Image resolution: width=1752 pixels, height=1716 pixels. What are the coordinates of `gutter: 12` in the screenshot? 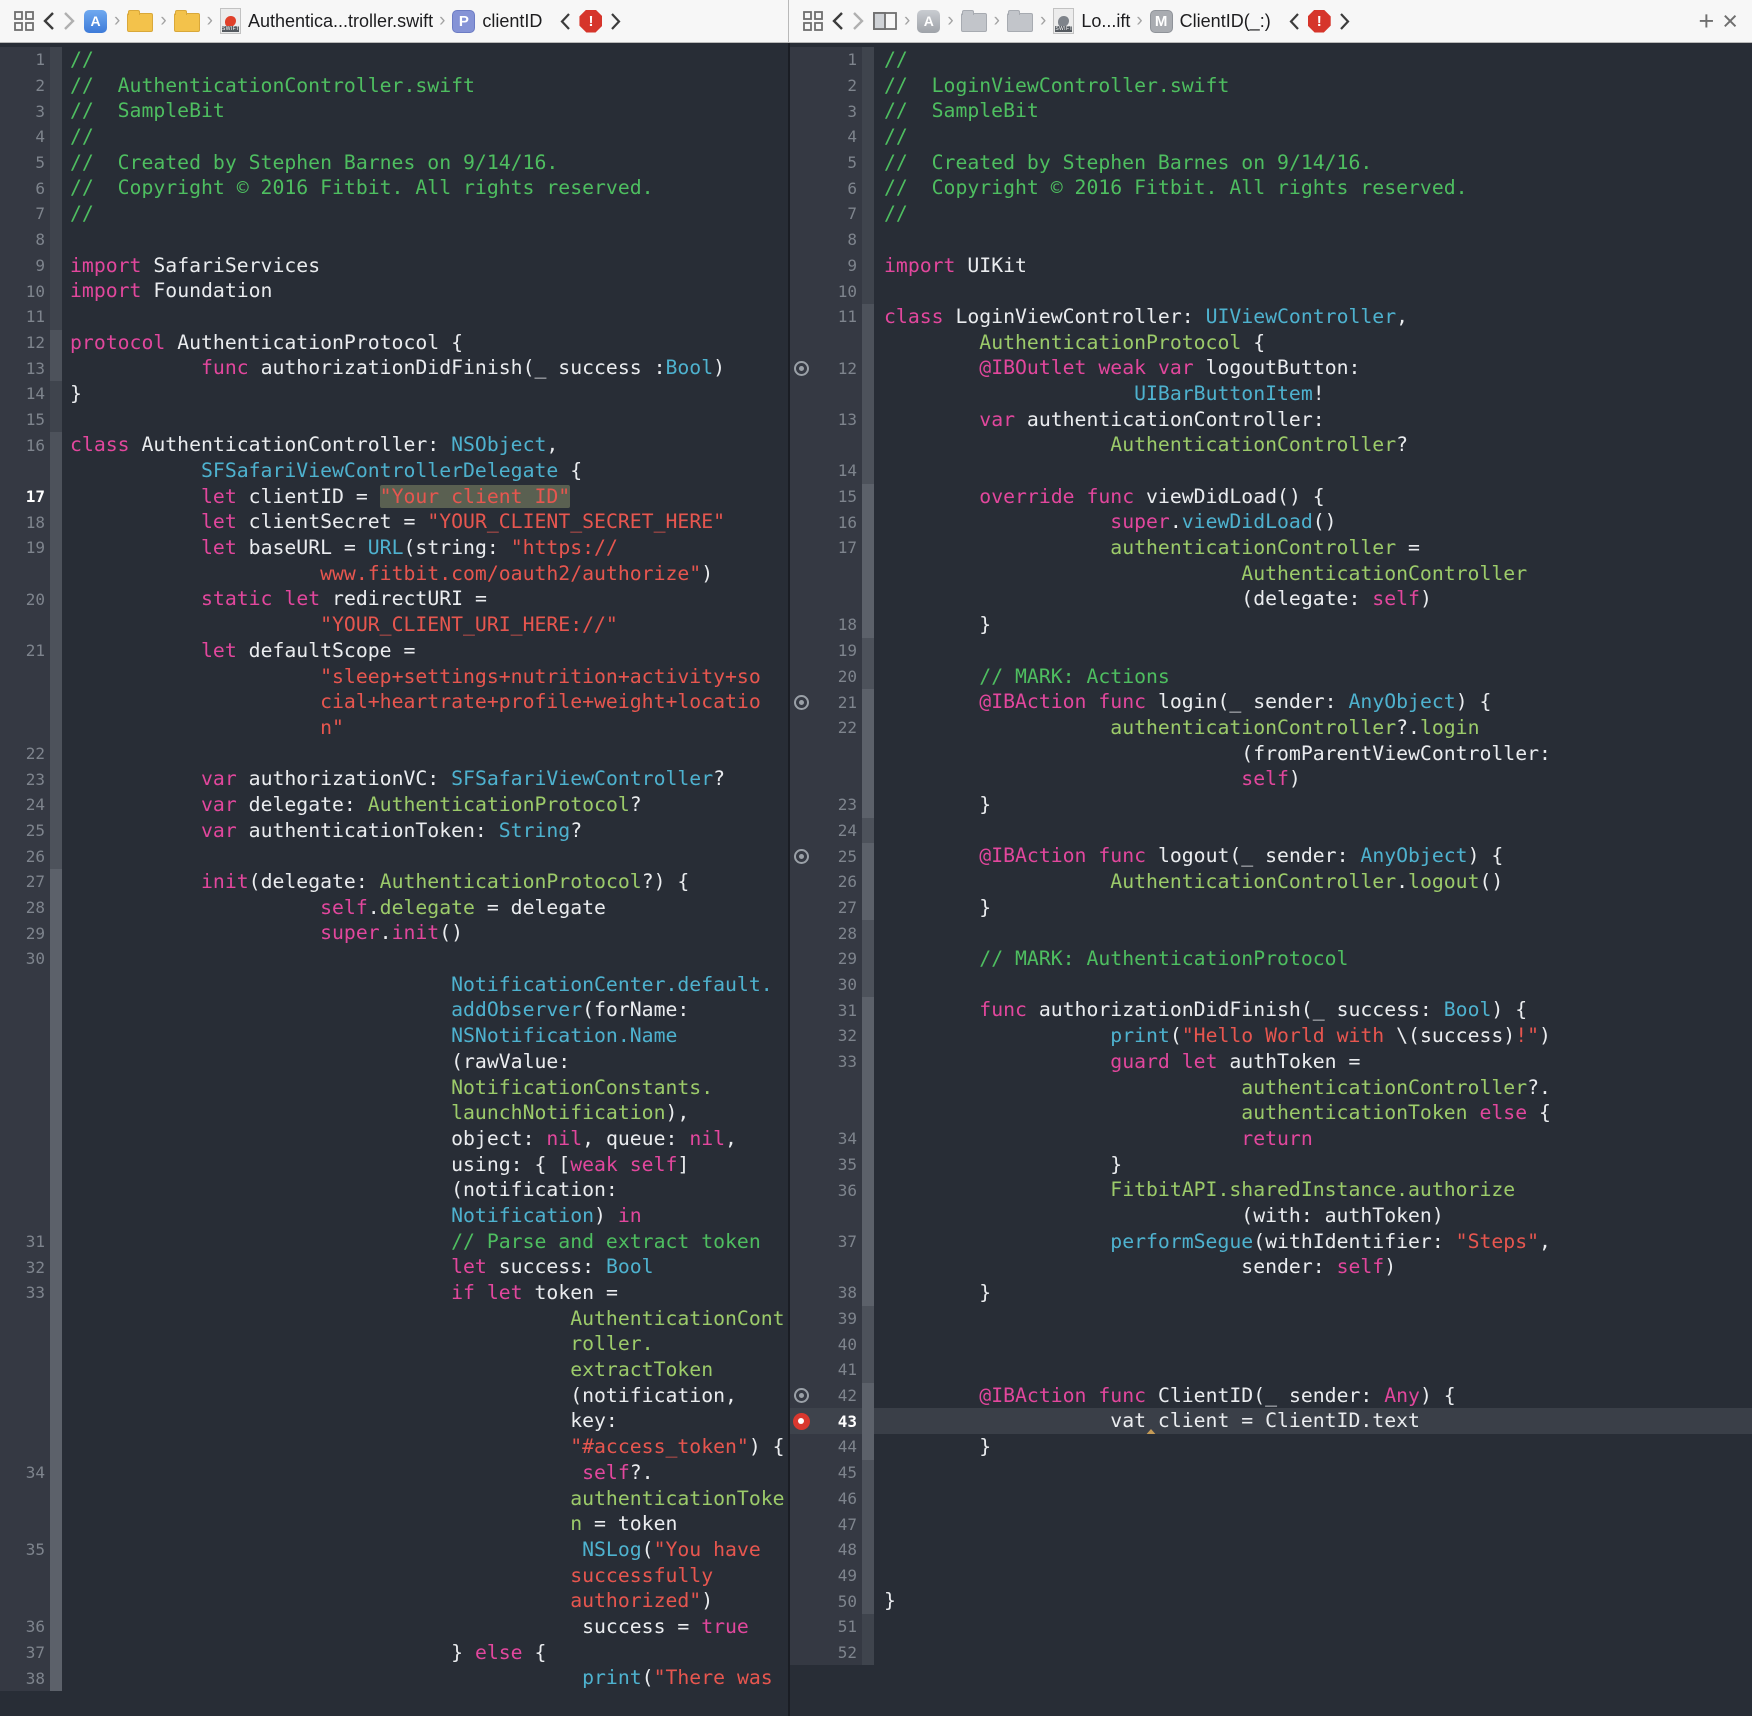 It's located at (31, 342).